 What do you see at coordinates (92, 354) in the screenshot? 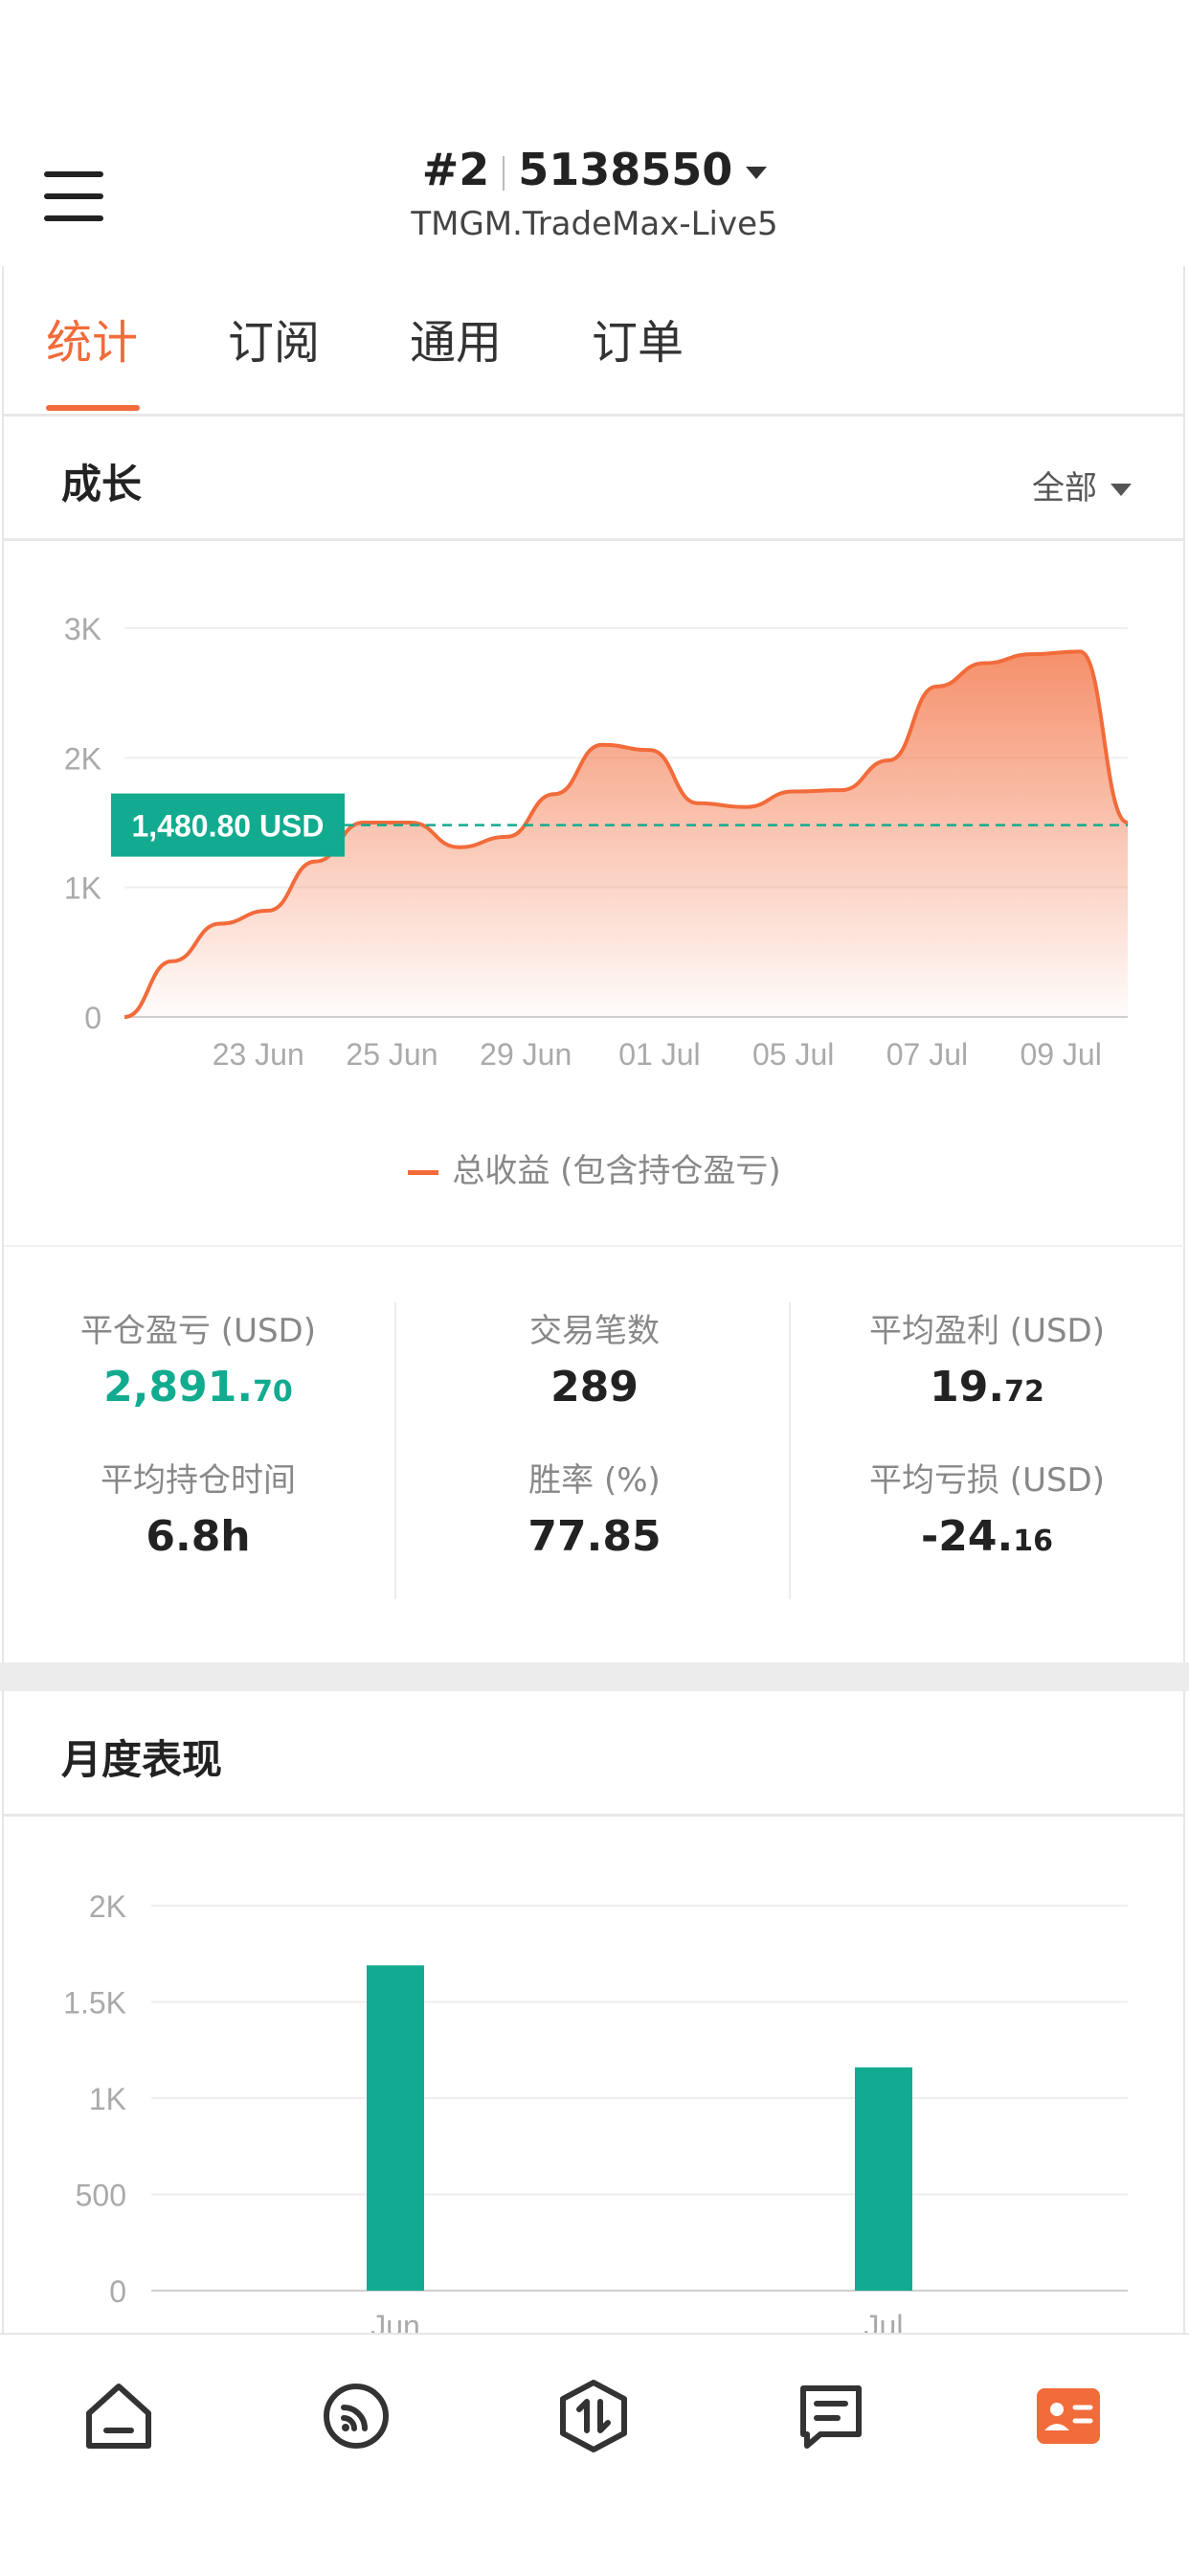
I see `tab-stats: 统计` at bounding box center [92, 354].